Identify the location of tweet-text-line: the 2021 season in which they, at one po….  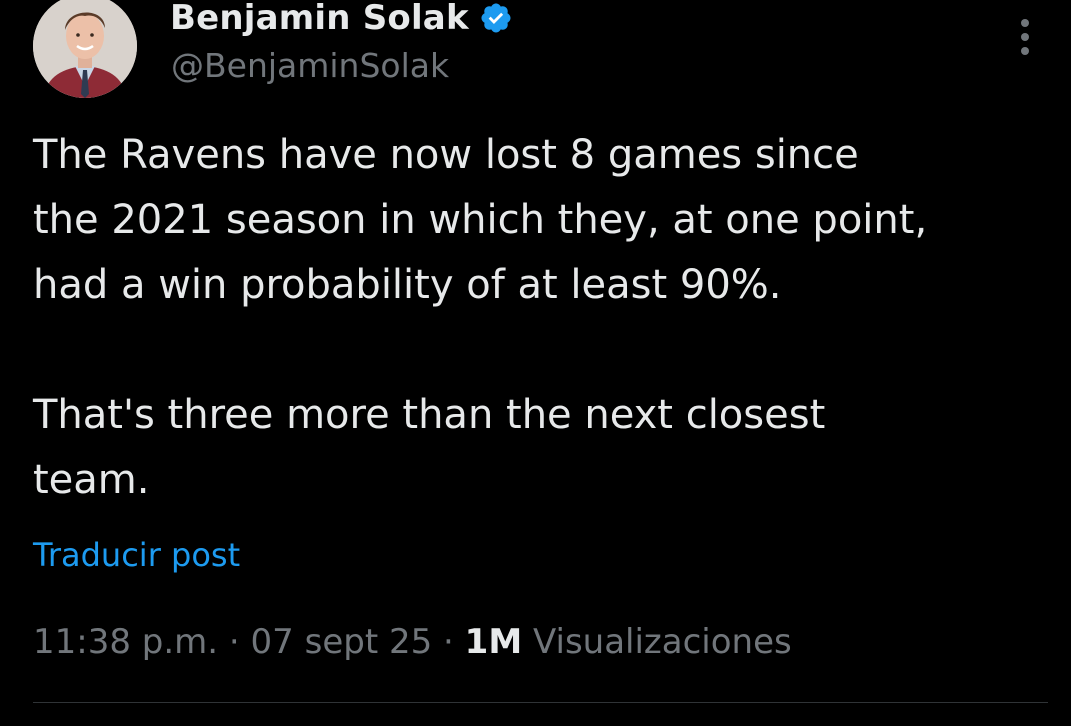
(480, 220).